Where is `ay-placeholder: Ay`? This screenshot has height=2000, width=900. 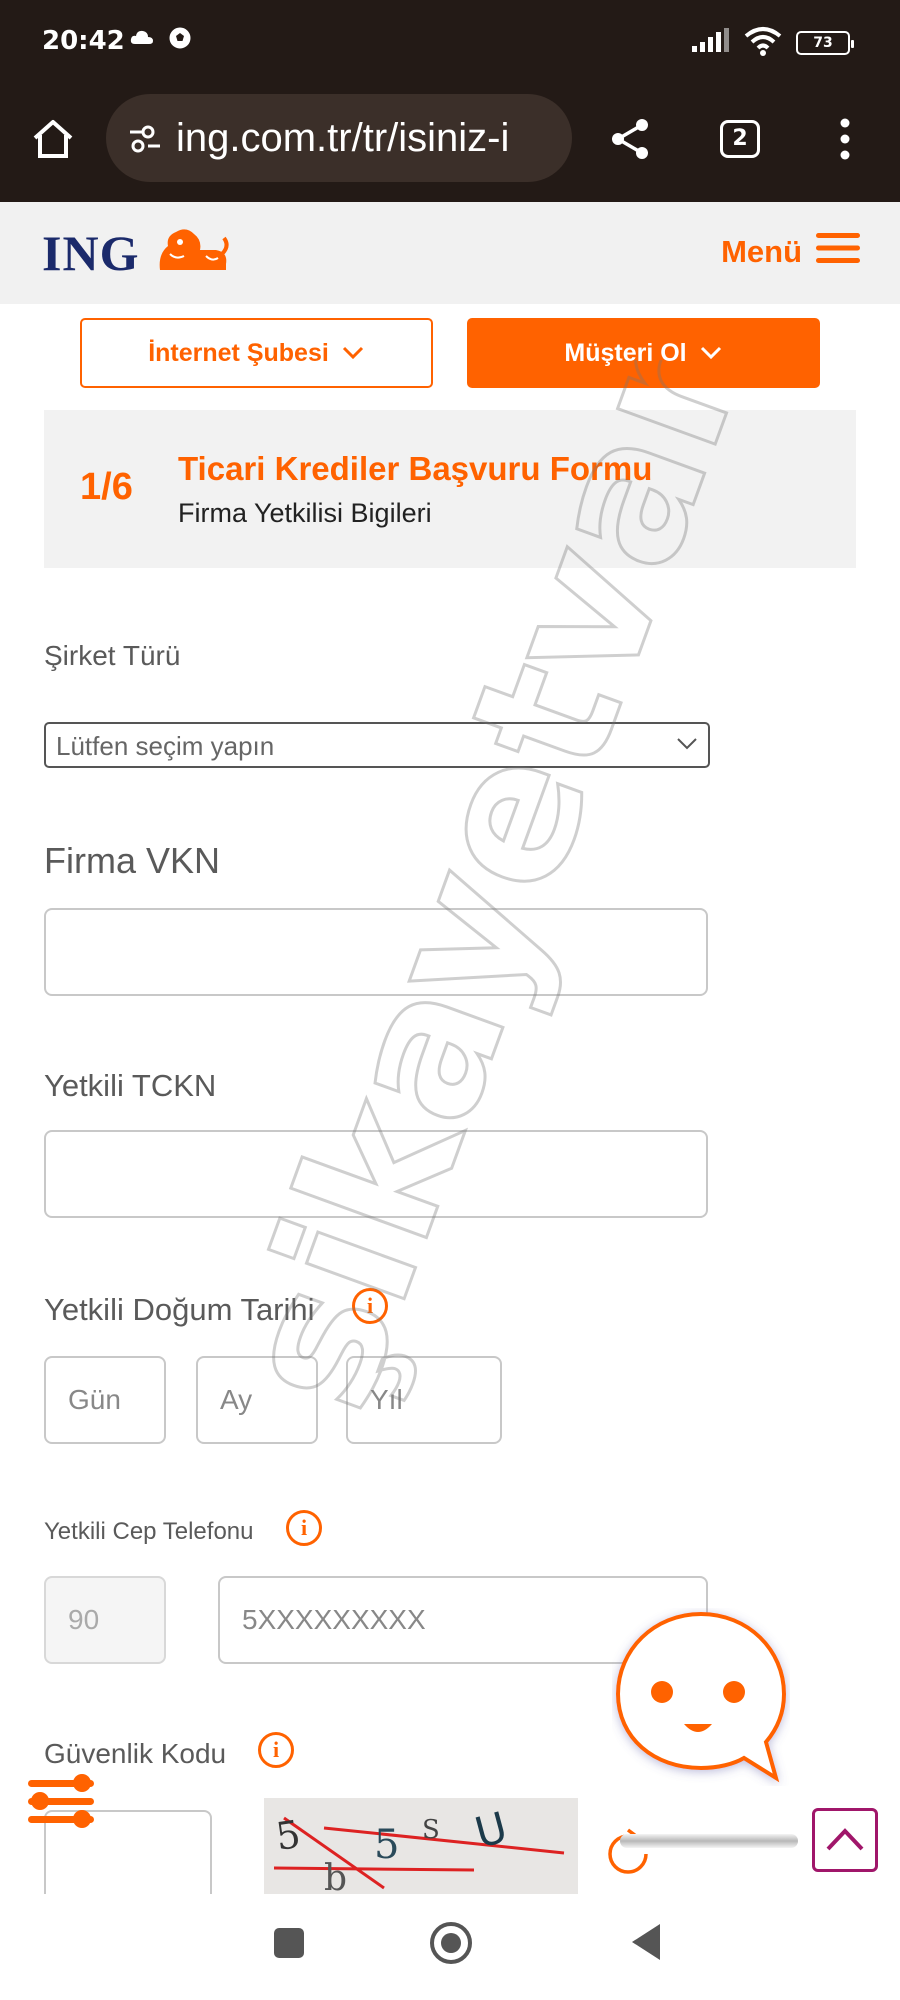
ay-placeholder: Ay is located at coordinates (236, 1399).